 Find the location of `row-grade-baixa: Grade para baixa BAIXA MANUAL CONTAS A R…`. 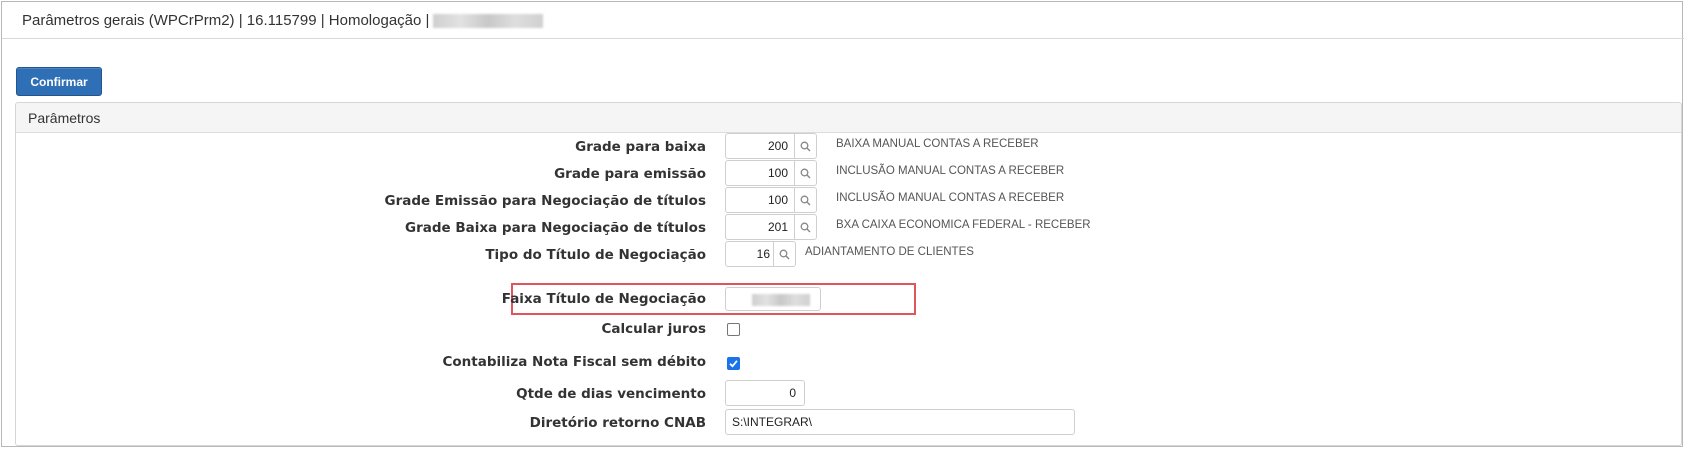

row-grade-baixa: Grade para baixa BAIXA MANUAL CONTAS A R… is located at coordinates (848, 147).